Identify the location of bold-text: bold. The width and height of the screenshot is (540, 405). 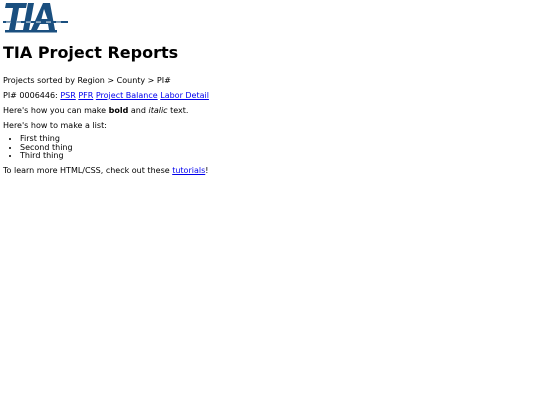
(118, 110).